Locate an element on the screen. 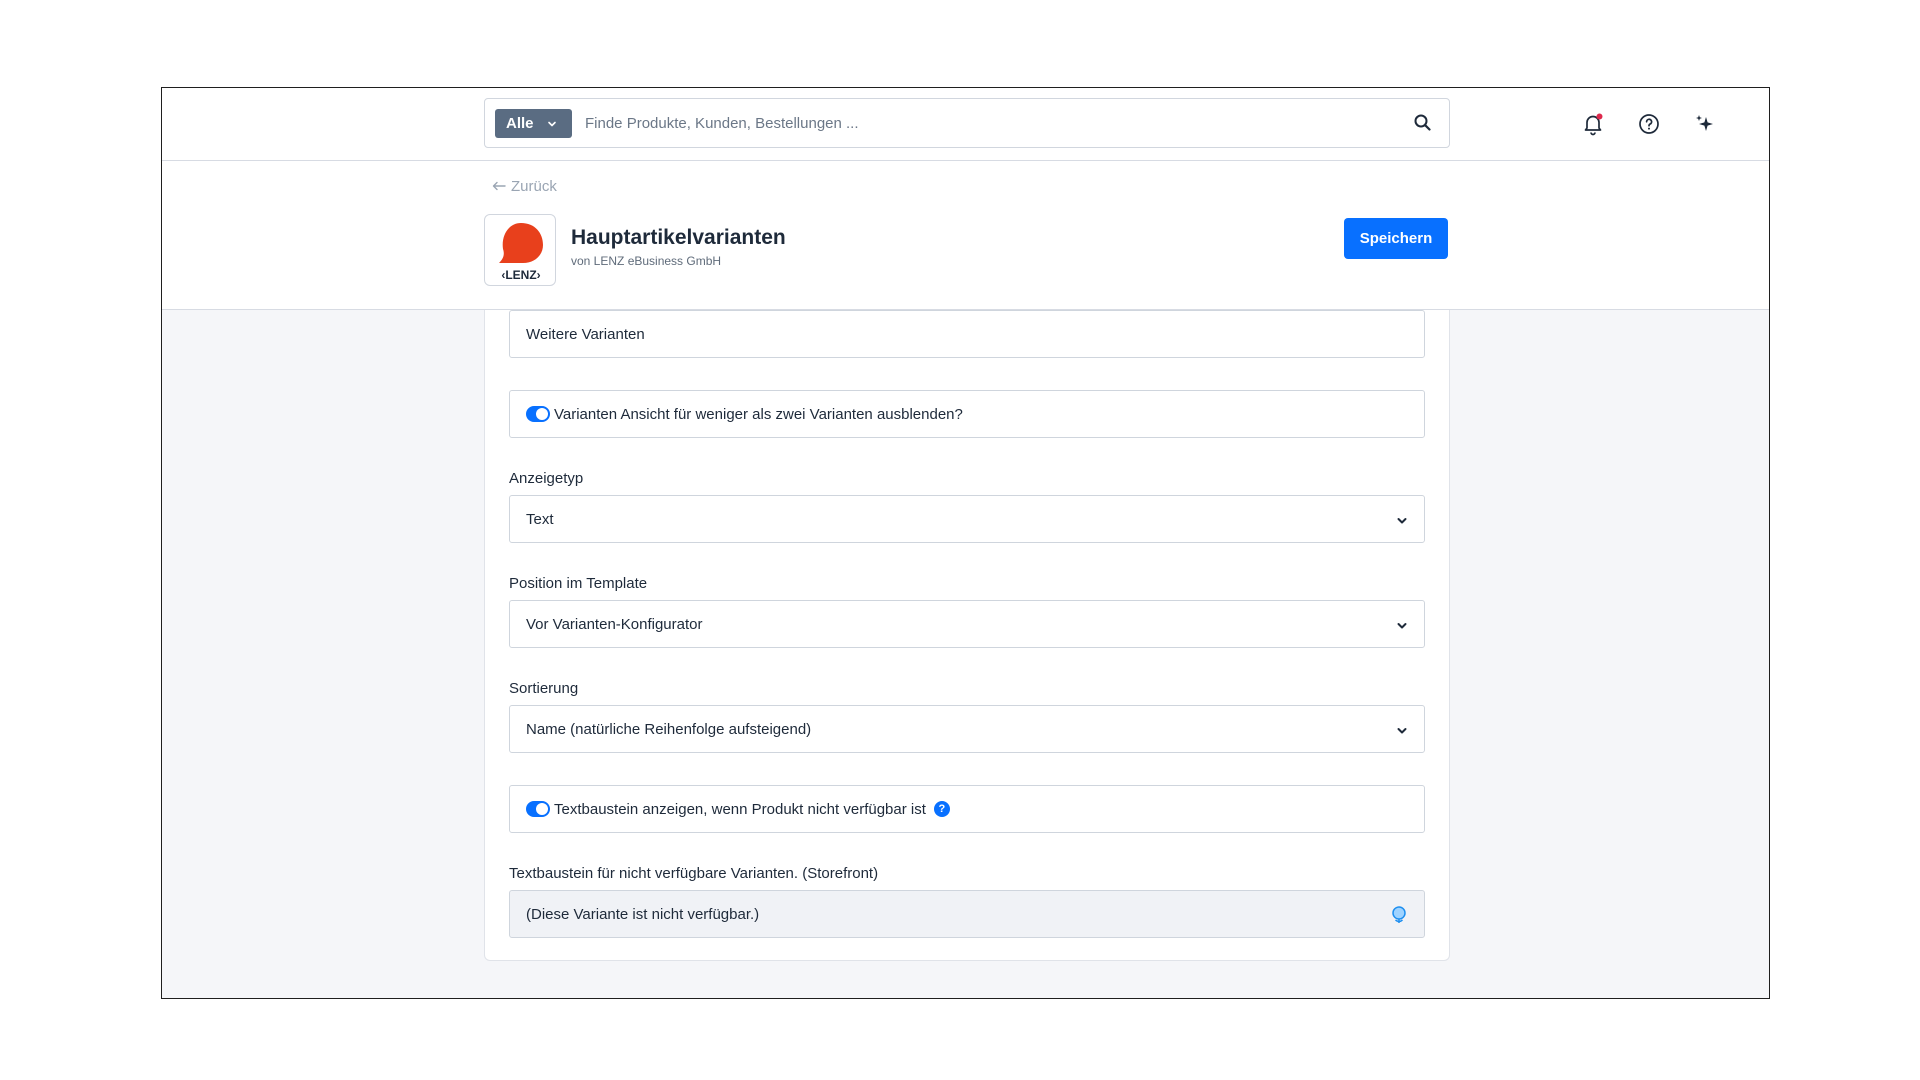 This screenshot has height=1080, width=1920. help-tooltip-icon: ? is located at coordinates (941, 809).